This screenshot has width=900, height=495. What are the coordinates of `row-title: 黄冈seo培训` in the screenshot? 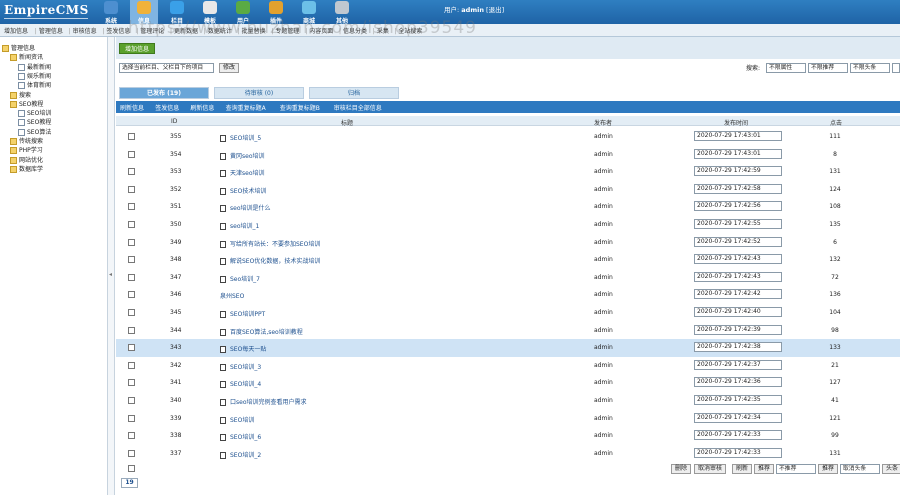 It's located at (242, 155).